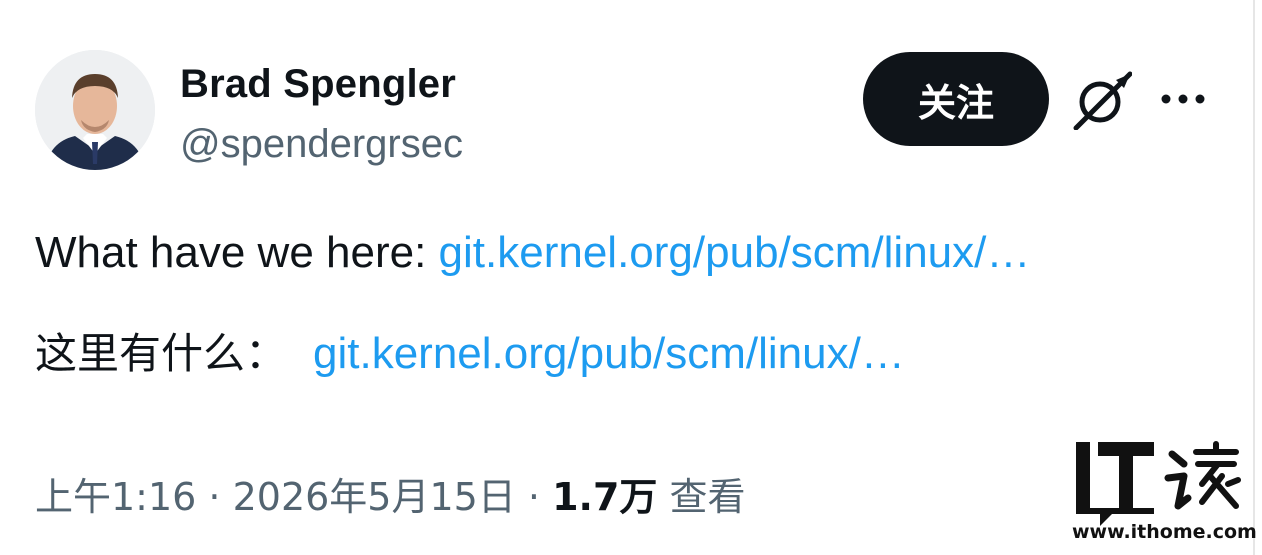 Image resolution: width=1262 pixels, height=555 pixels. Describe the element at coordinates (374, 497) in the screenshot. I see `tweet-date: 2026年5月15日` at that location.